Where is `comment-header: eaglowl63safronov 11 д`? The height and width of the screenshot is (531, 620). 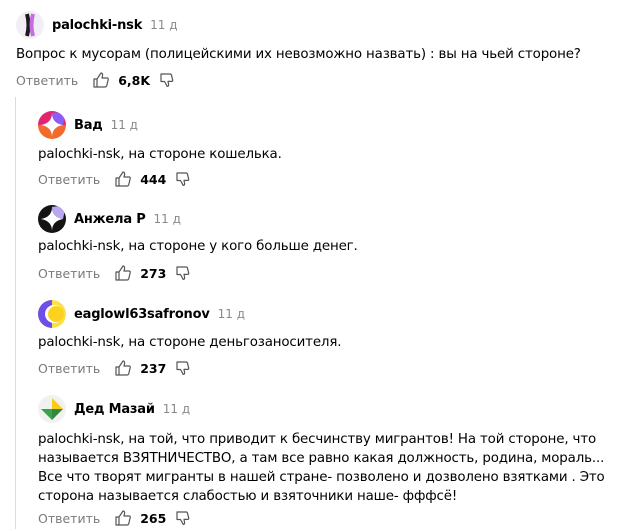 comment-header: eaglowl63safronov 11 д is located at coordinates (141, 314).